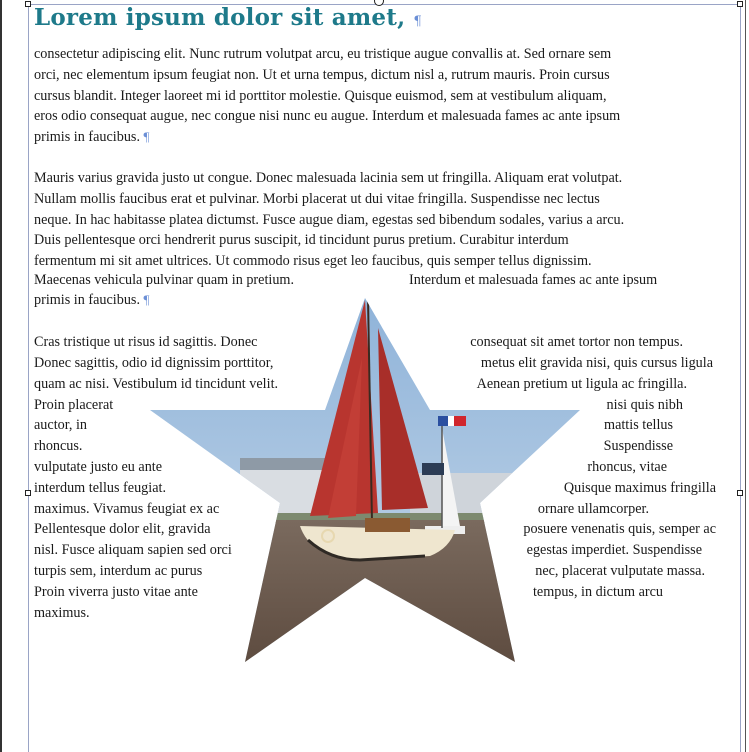 The image size is (749, 752). Describe the element at coordinates (122, 529) in the screenshot. I see `wrap-line-left: Pellentesque dolor elit, gravida` at that location.